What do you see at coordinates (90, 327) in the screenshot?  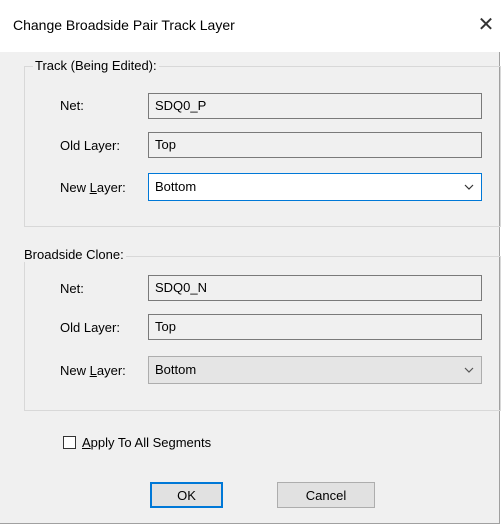 I see `clone-old-layer-label: Old Layer:` at bounding box center [90, 327].